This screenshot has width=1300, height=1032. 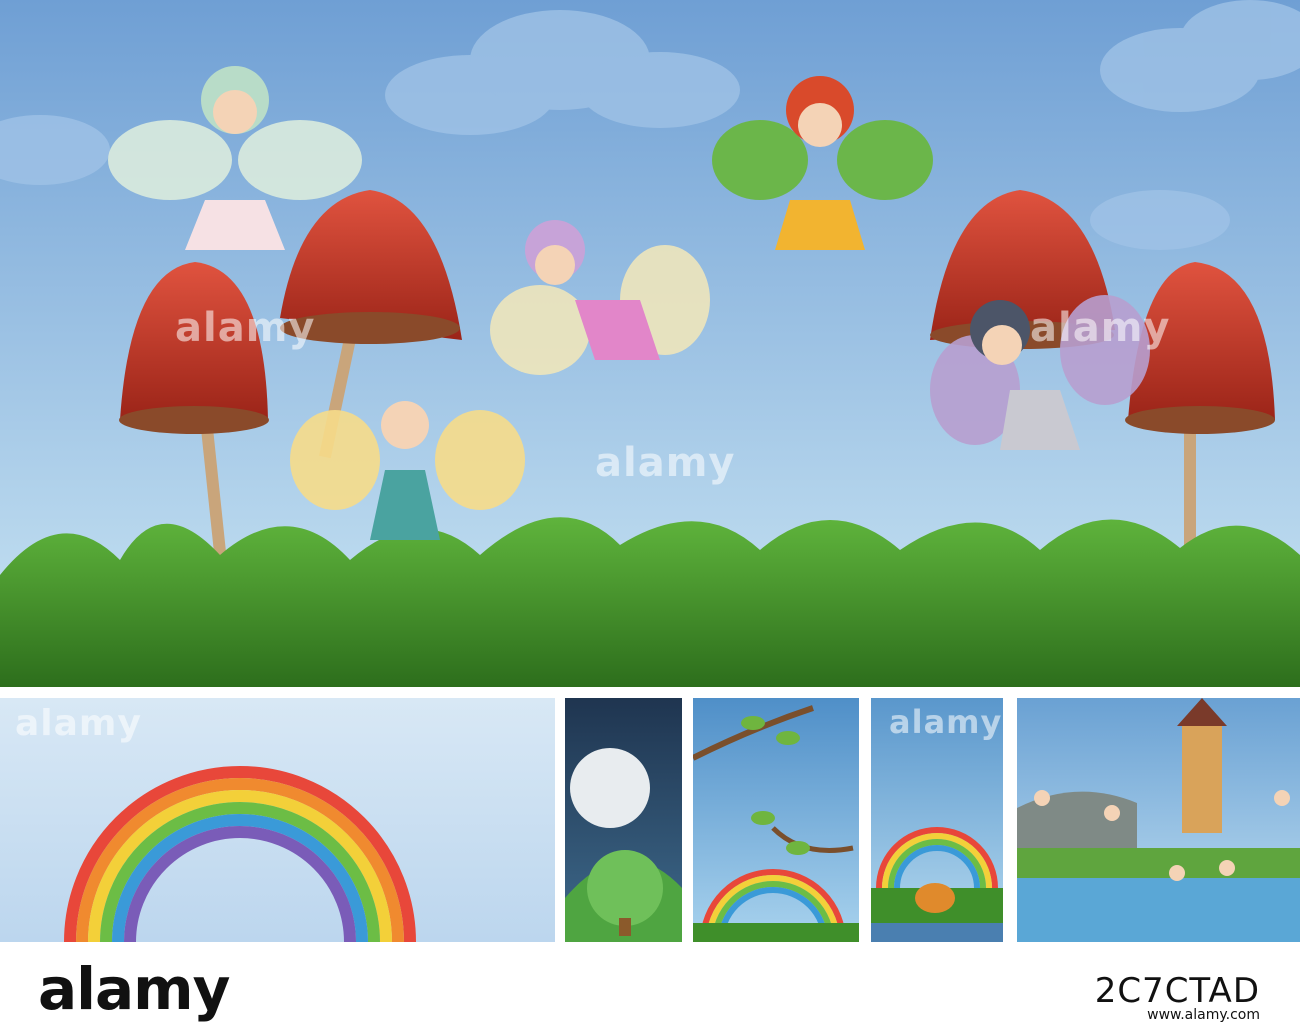 What do you see at coordinates (277, 820) in the screenshot?
I see `rainbow-sky-panel: alamy` at bounding box center [277, 820].